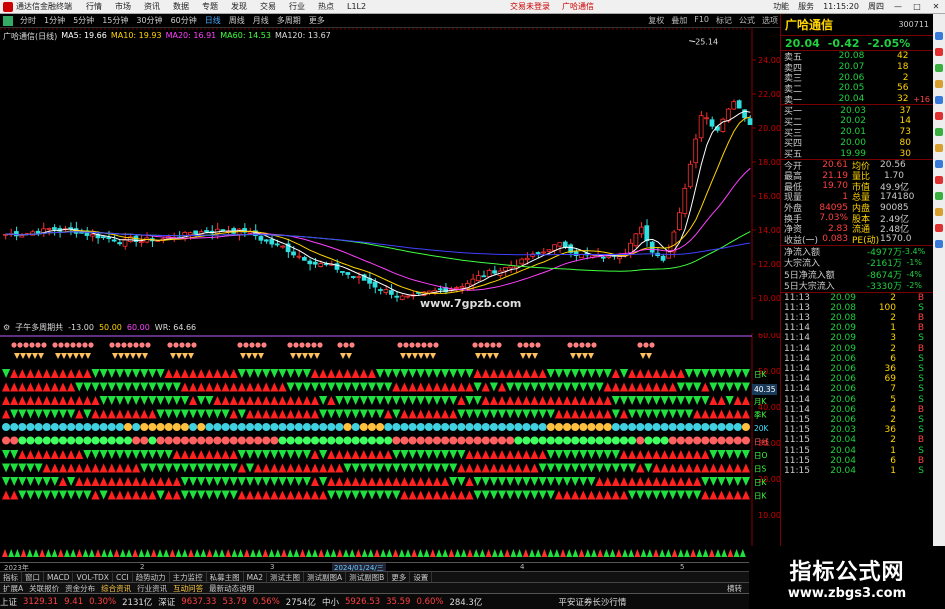  Describe the element at coordinates (747, 20) in the screenshot. I see `tool-button: 公式` at that location.